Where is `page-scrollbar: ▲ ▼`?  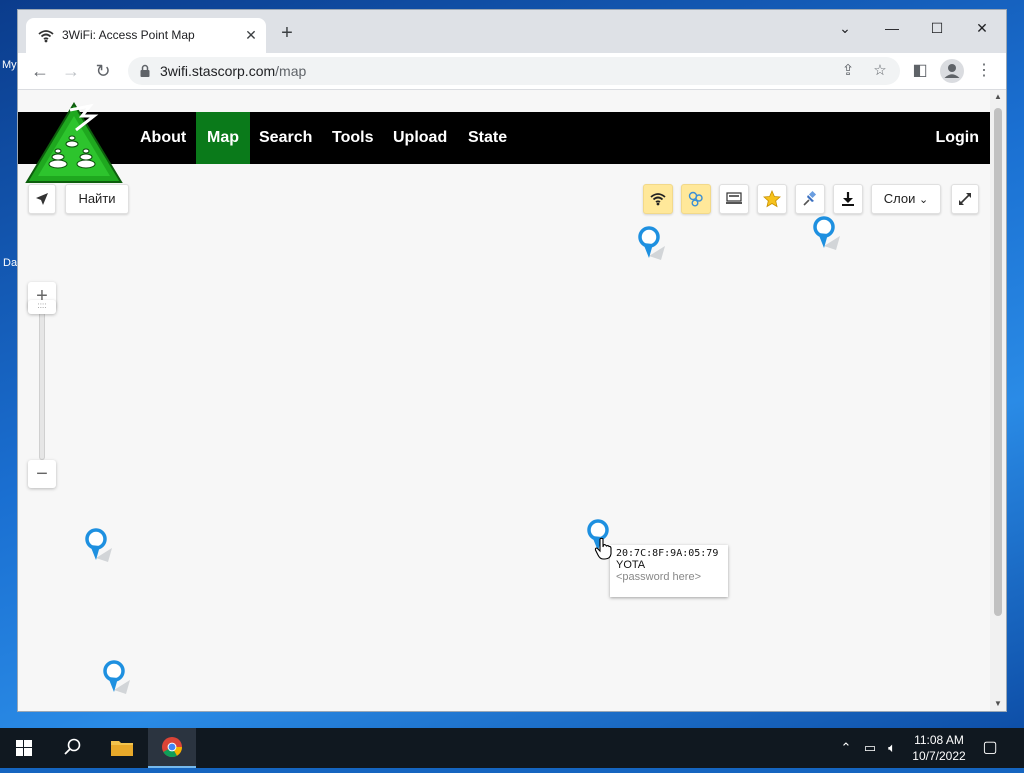
page-scrollbar: ▲ ▼ is located at coordinates (998, 400).